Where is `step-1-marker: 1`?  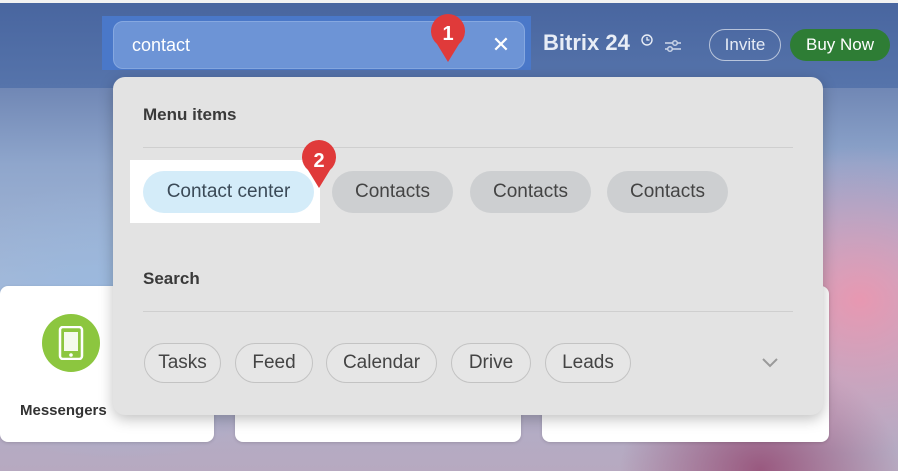 step-1-marker: 1 is located at coordinates (448, 38).